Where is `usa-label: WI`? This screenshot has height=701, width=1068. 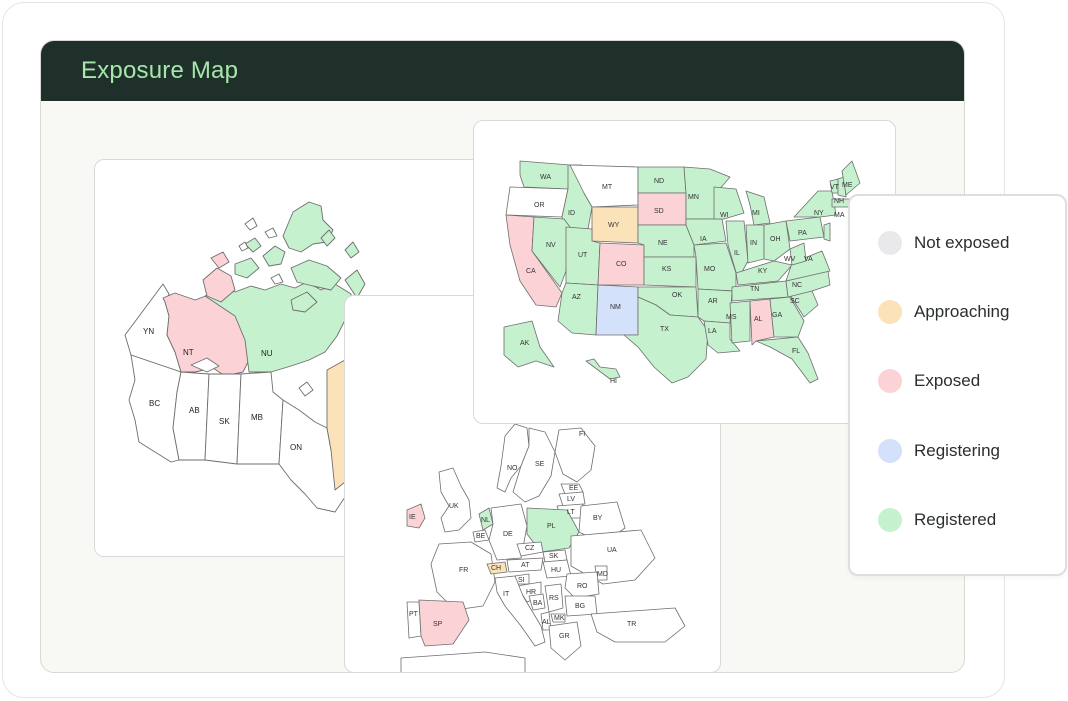
usa-label: WI is located at coordinates (724, 215).